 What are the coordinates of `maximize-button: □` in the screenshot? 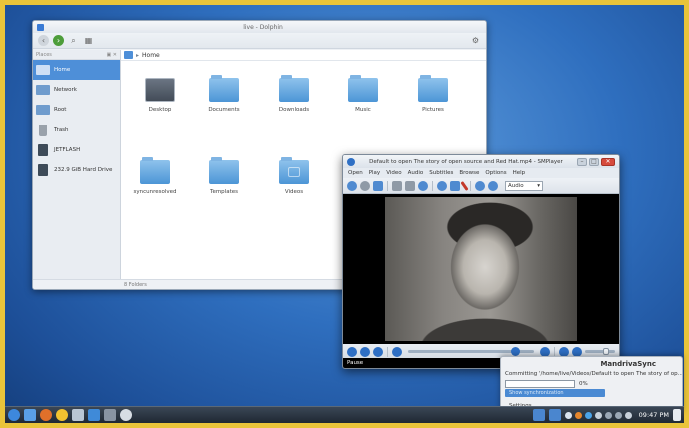 It's located at (594, 161).